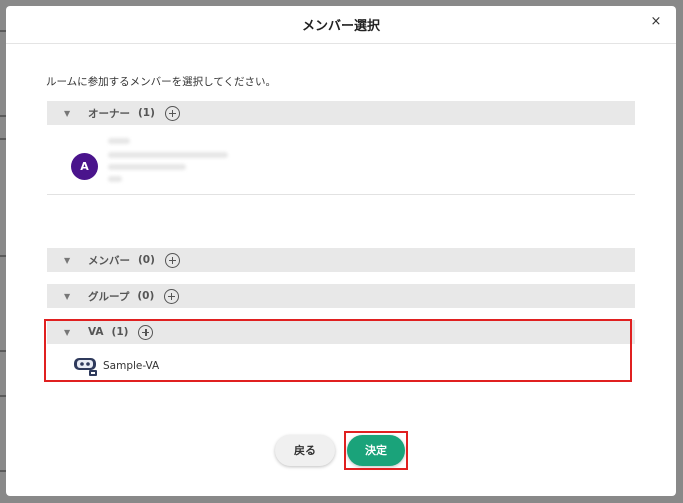  I want to click on dialog-header: メンバー選択 ×, so click(341, 25).